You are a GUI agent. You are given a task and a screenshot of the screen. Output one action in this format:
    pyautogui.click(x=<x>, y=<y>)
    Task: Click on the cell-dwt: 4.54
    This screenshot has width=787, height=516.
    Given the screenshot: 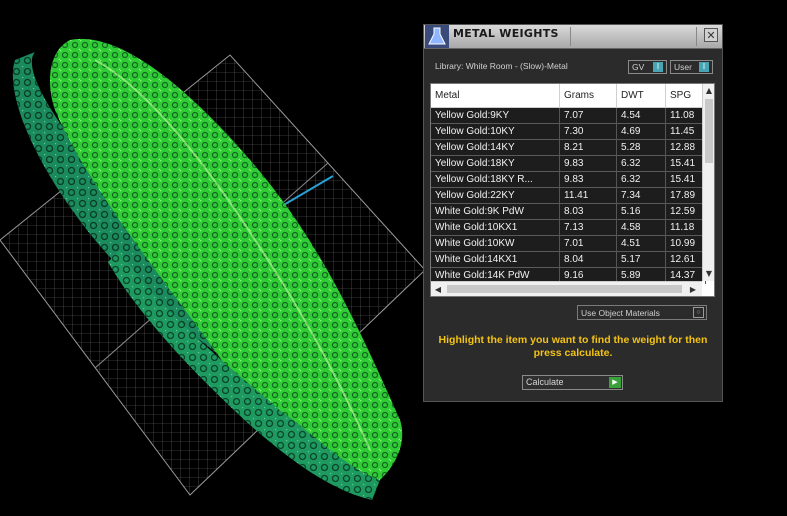 What is the action you would take?
    pyautogui.click(x=641, y=116)
    